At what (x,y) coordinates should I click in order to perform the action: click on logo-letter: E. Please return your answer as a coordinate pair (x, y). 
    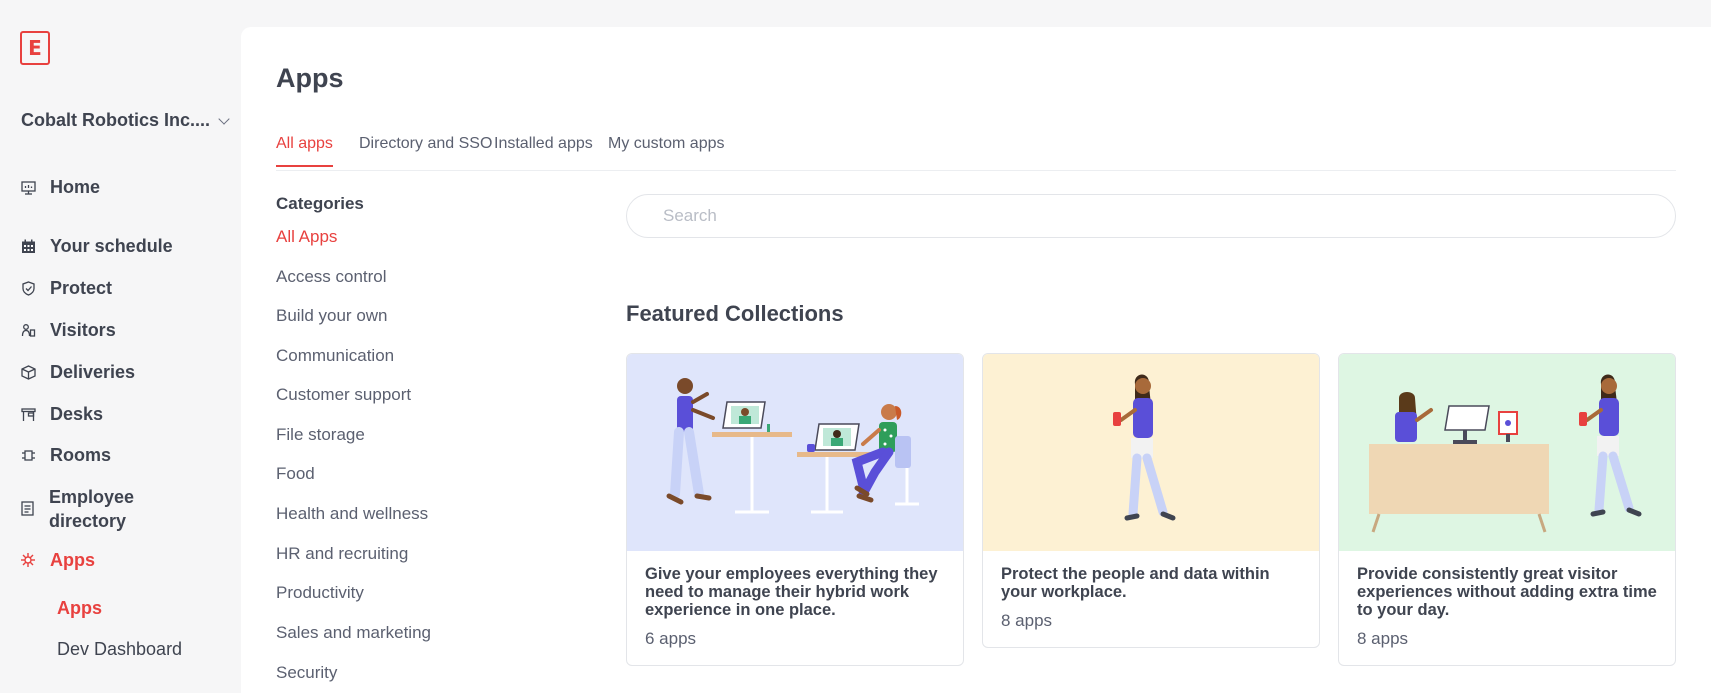
    Looking at the image, I should click on (35, 48).